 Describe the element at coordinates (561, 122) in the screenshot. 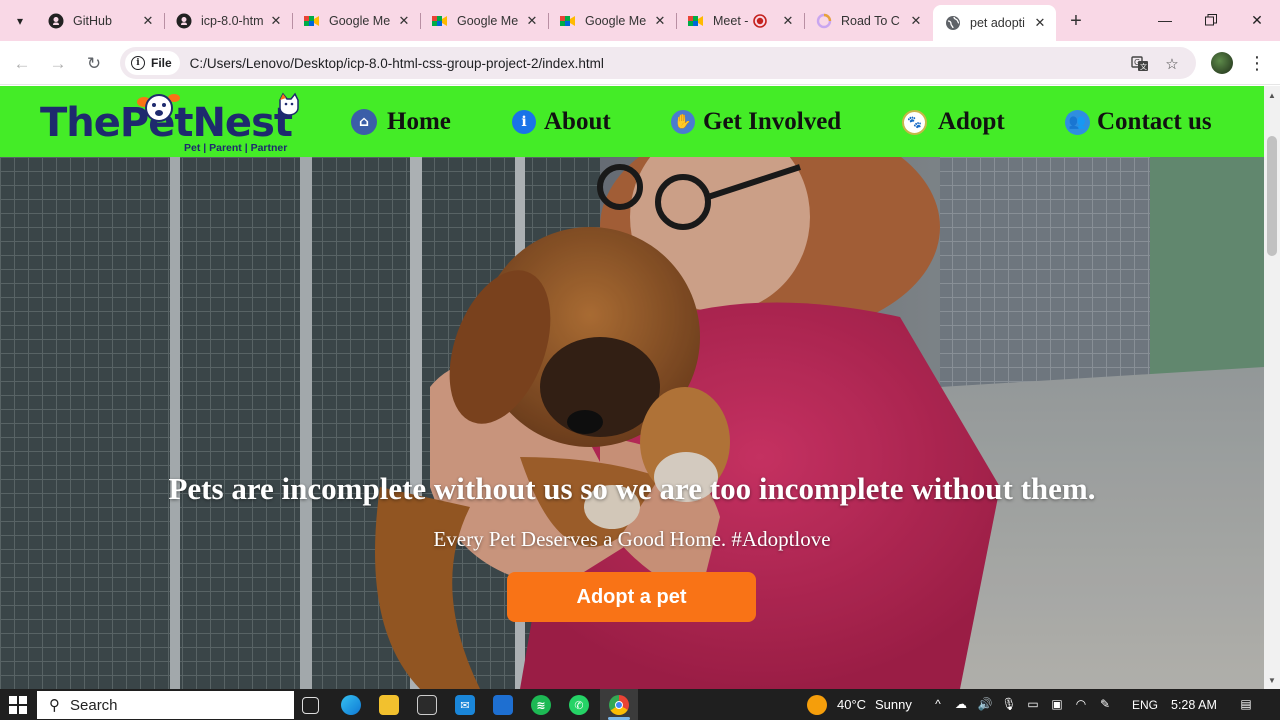

I see `nav-about-link: i About` at that location.